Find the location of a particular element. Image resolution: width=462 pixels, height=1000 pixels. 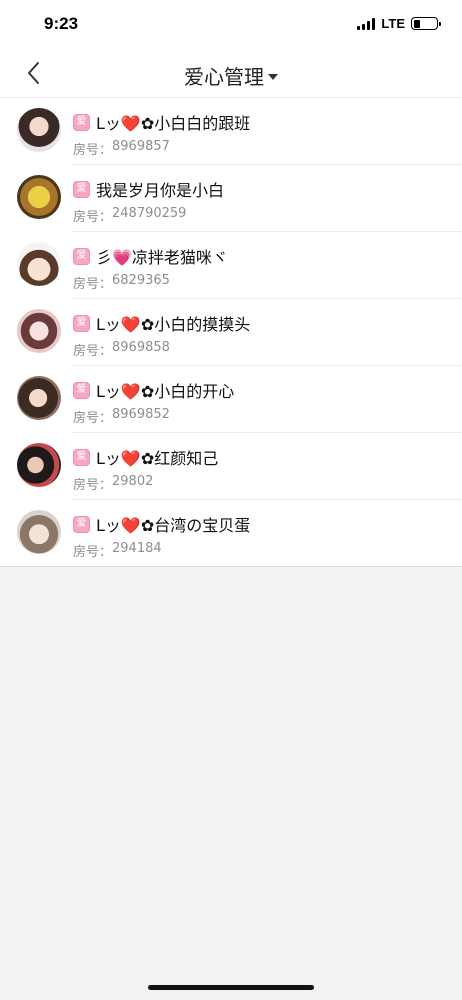

list-item: 爱 Lッ❤️✿红颜知己 房号： 29802 is located at coordinates (231, 466).